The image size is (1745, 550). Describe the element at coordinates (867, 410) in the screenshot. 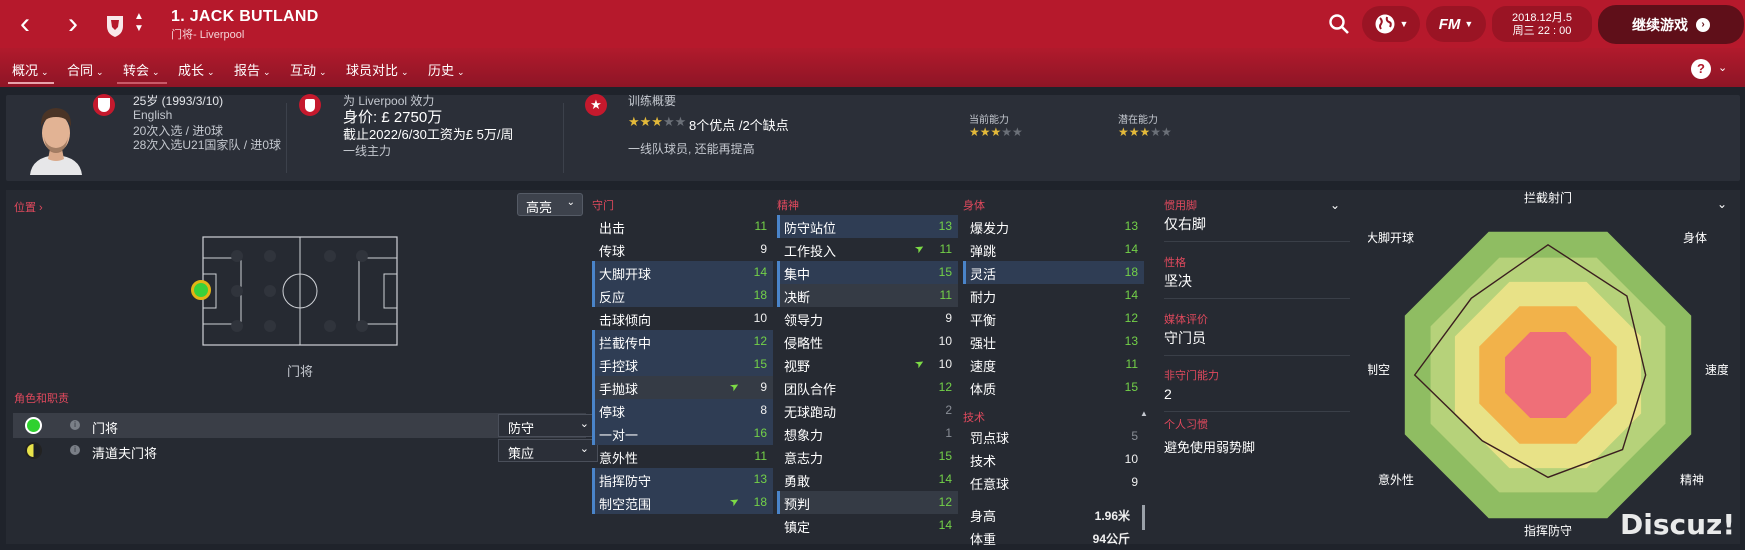

I see `attribute-row: 无球跑动 2` at that location.